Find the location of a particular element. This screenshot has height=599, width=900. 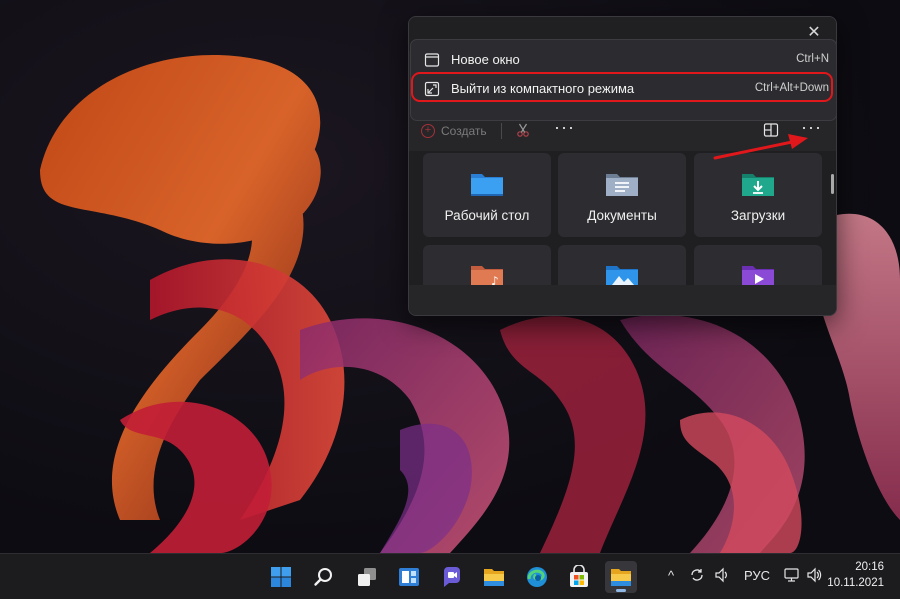

sync-icon is located at coordinates (697, 575).